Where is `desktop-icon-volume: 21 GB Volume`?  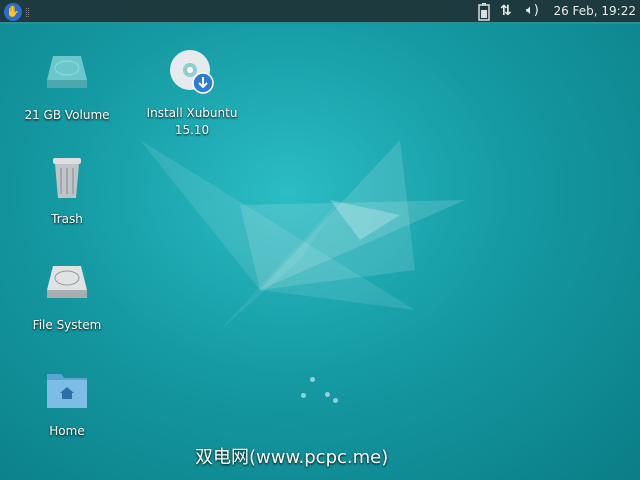
desktop-icon-volume: 21 GB Volume is located at coordinates (67, 87).